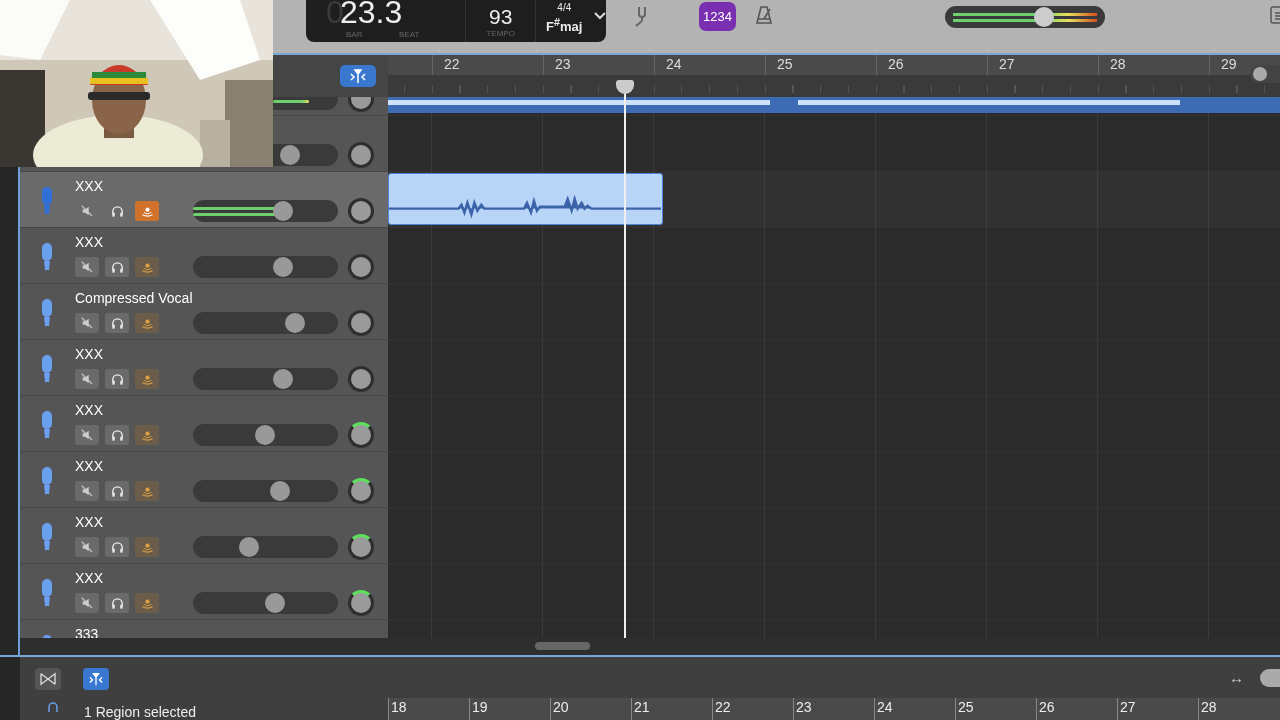  What do you see at coordinates (1076, 709) in the screenshot?
I see `bar-number: 26` at bounding box center [1076, 709].